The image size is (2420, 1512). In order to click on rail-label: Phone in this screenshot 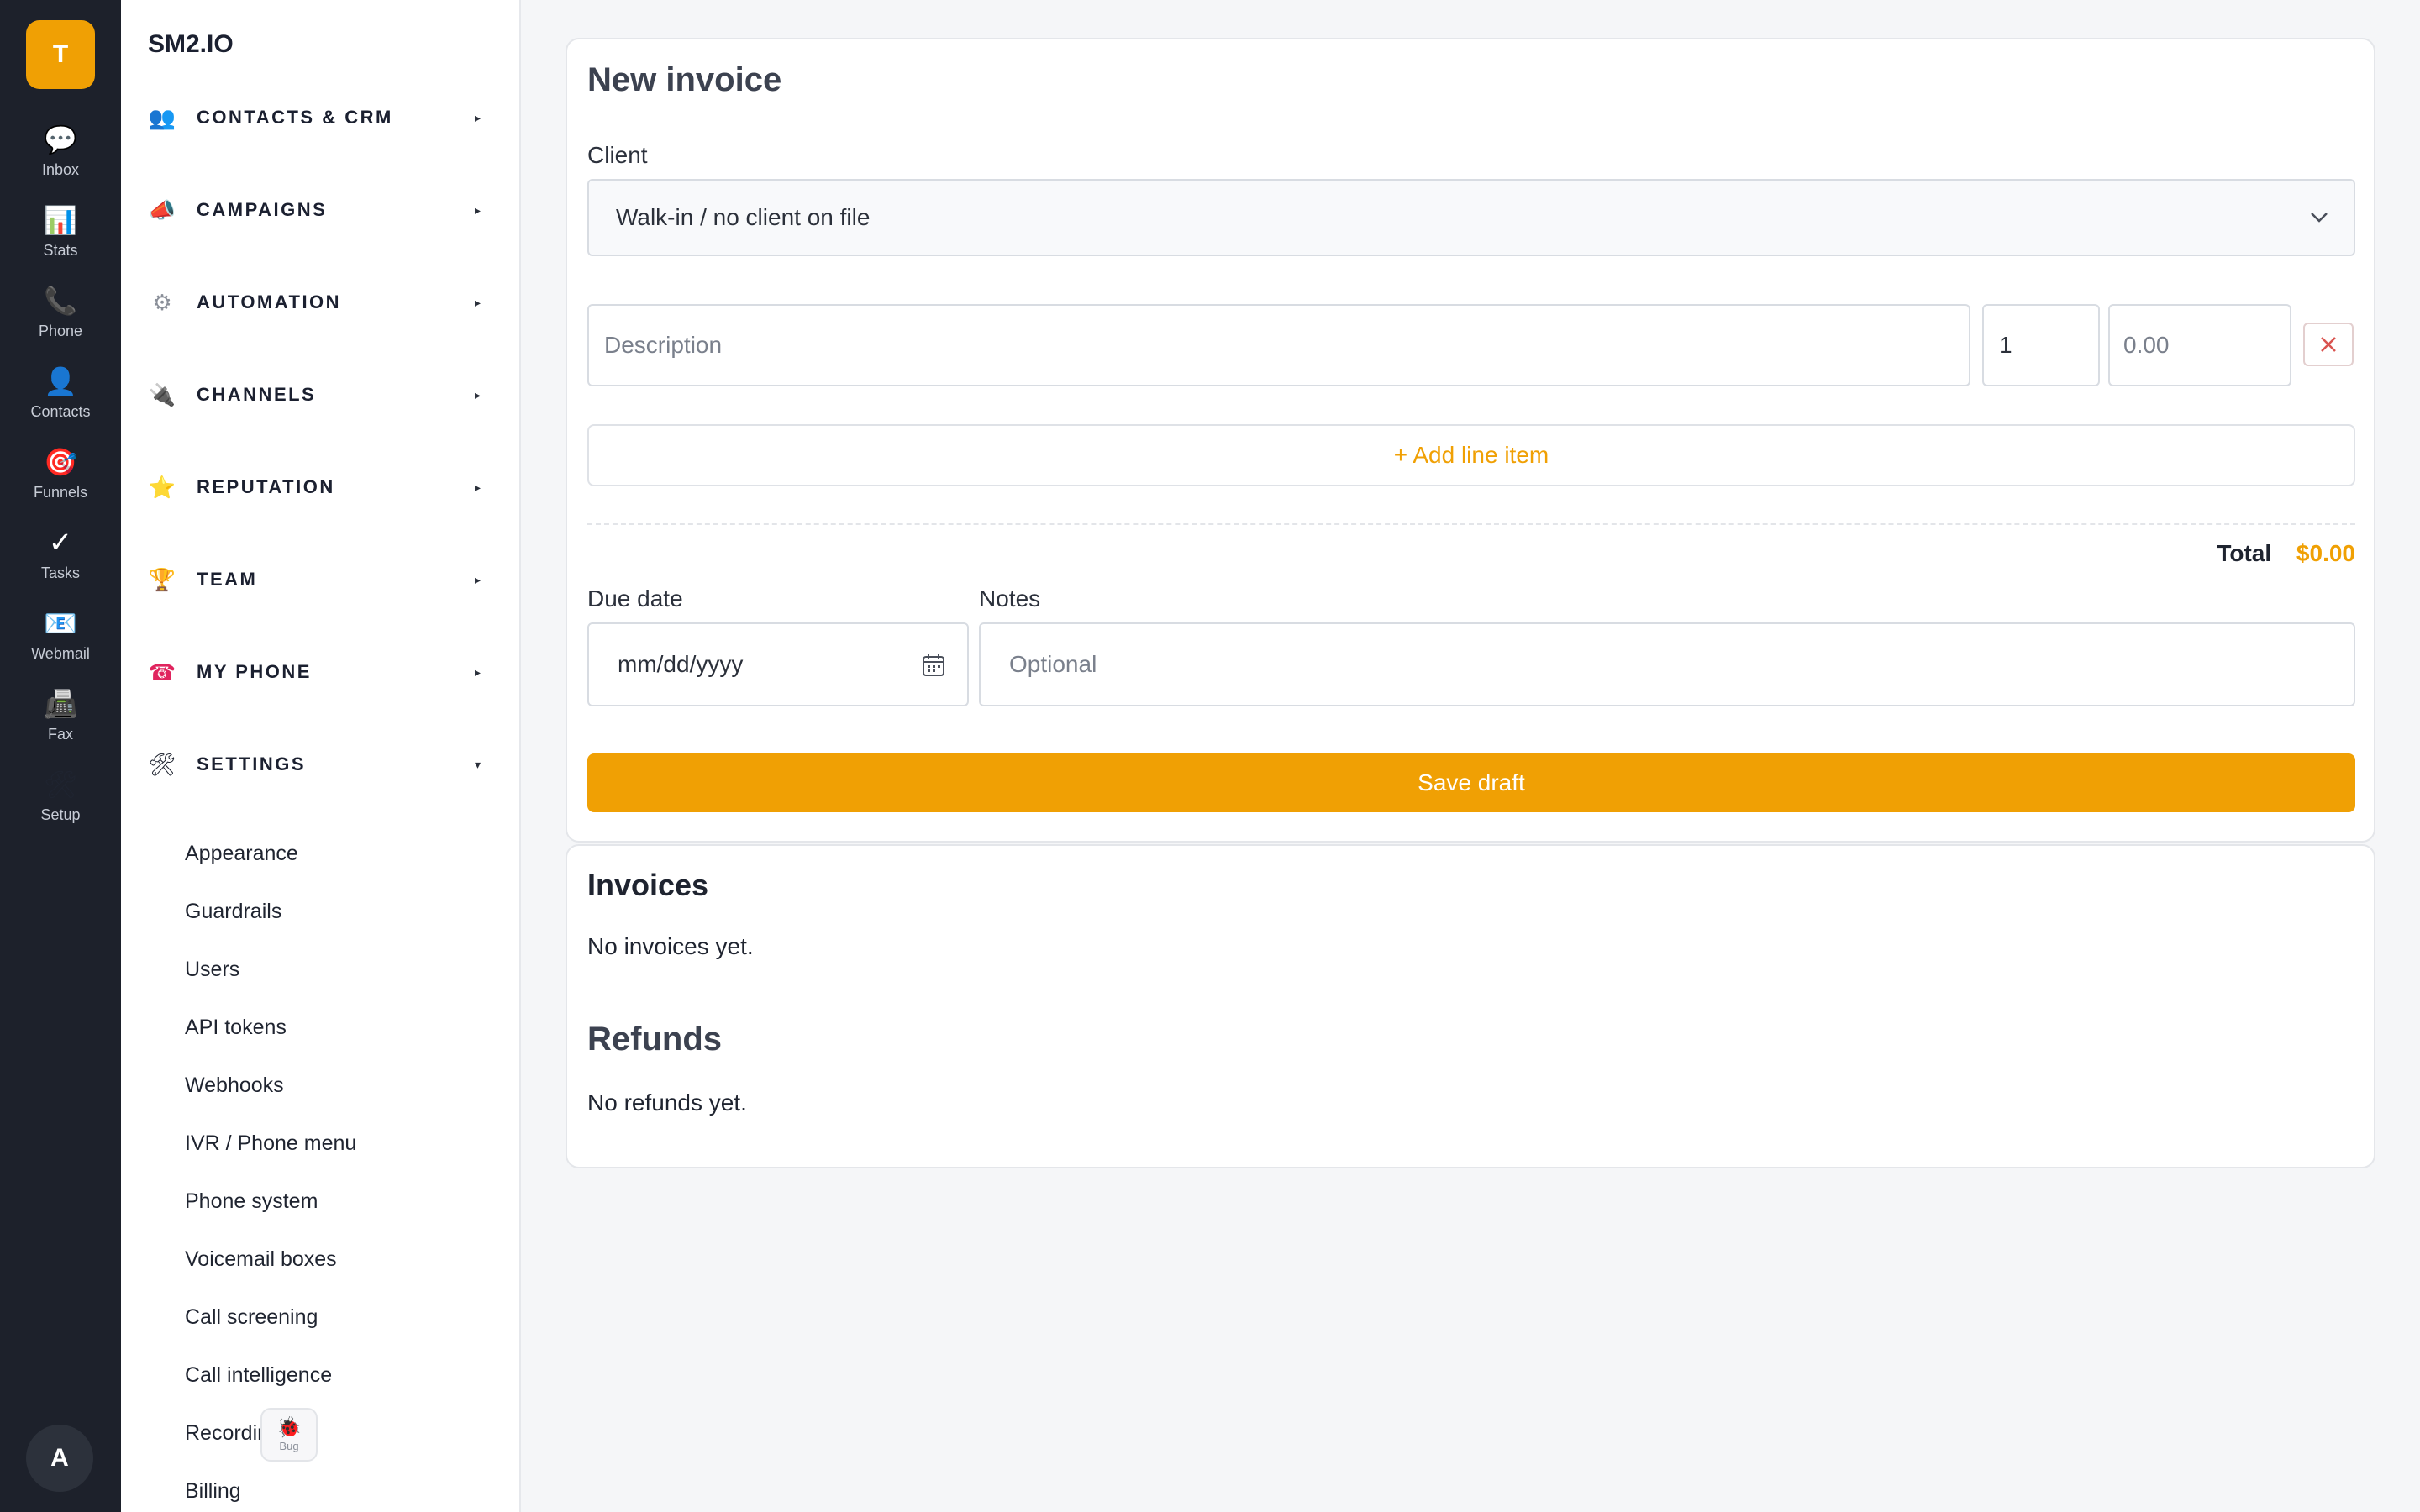, I will do `click(60, 331)`.